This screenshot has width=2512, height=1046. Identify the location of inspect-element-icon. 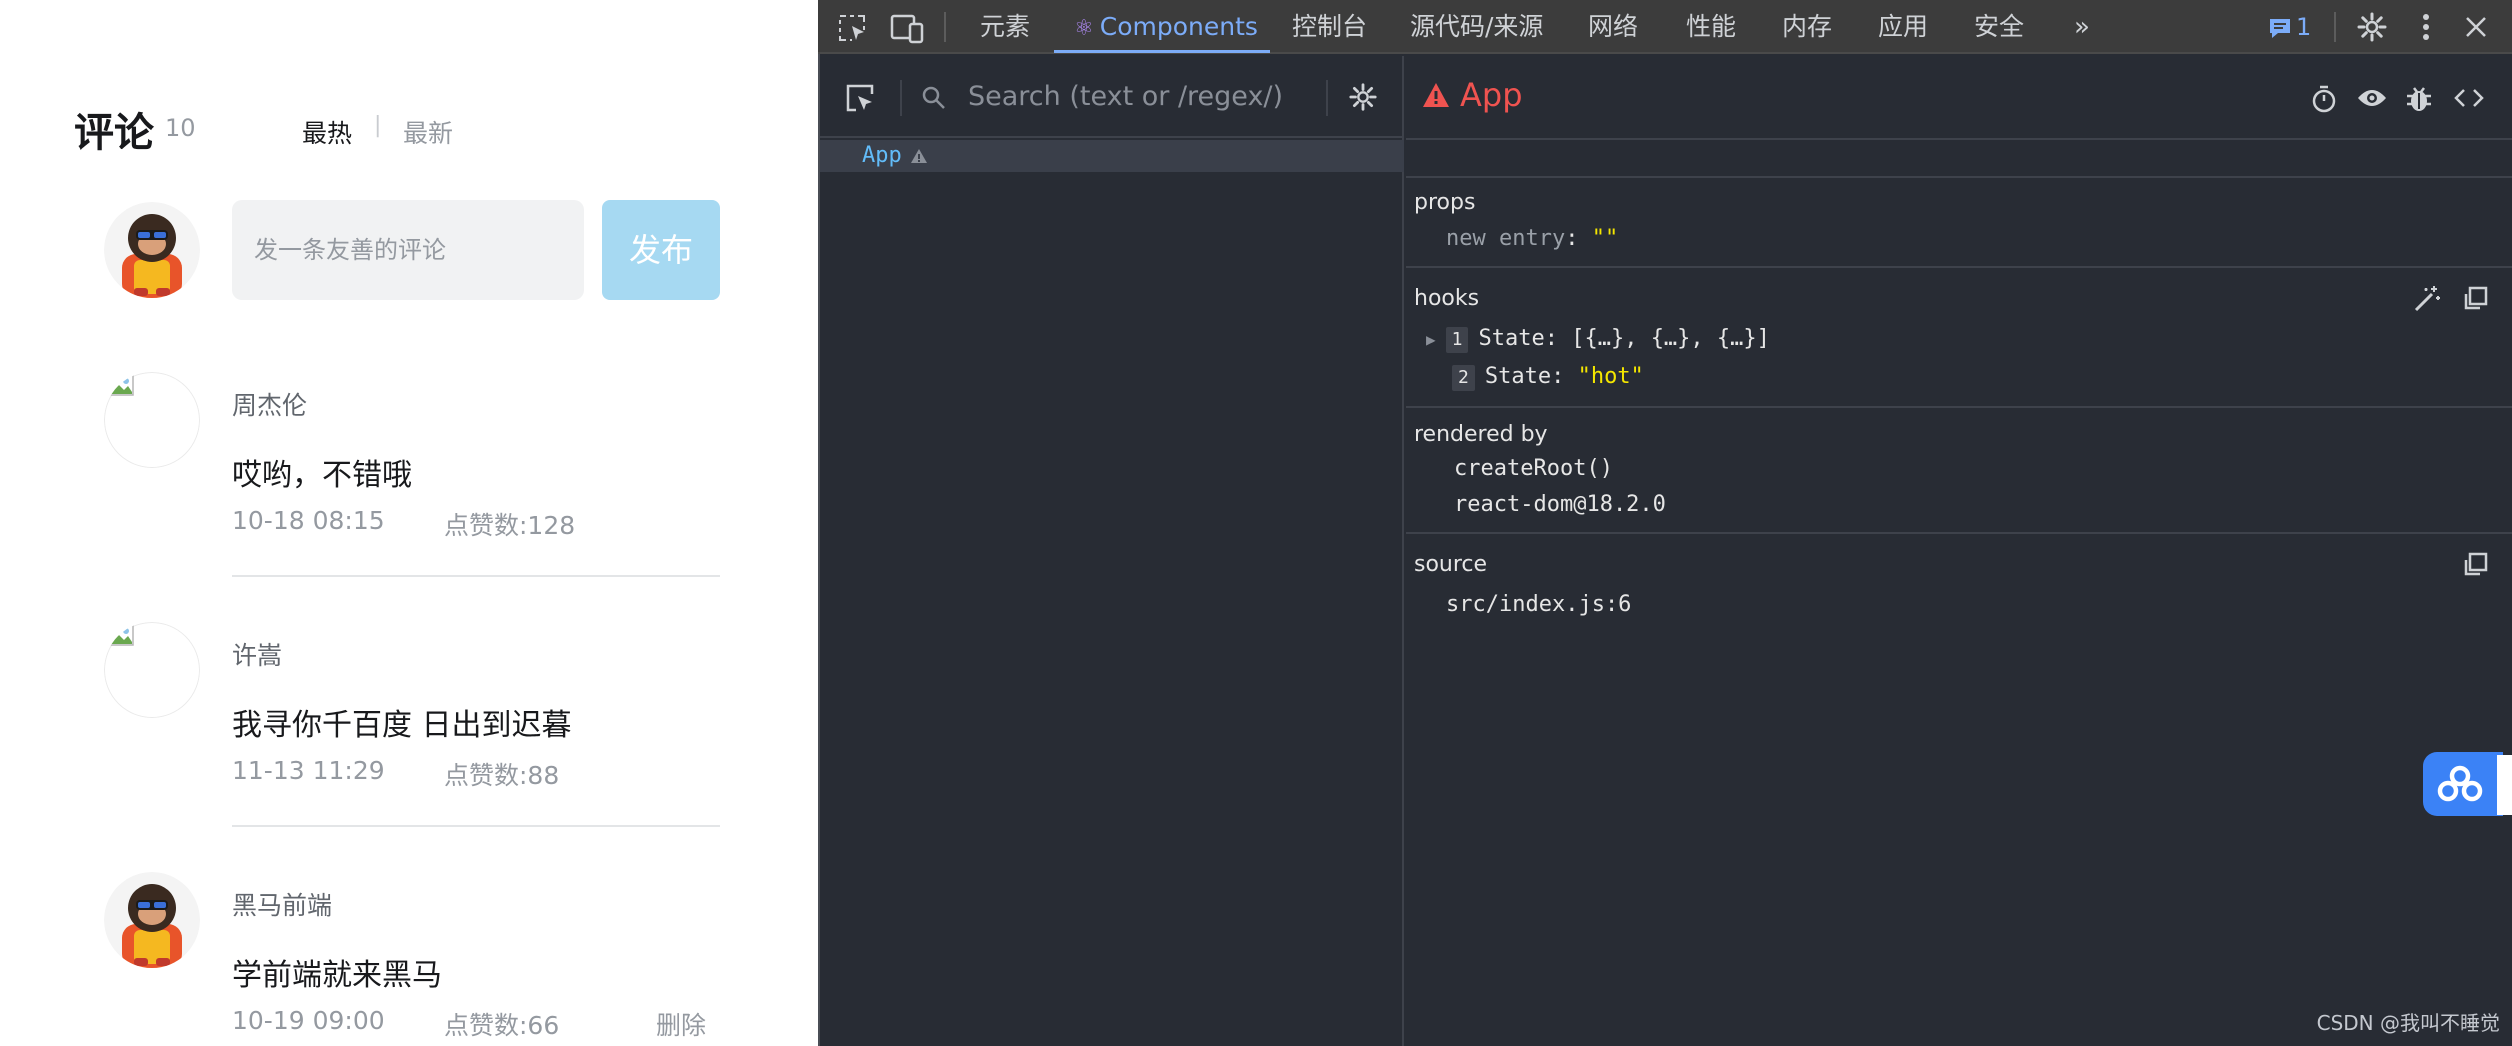
(852, 28).